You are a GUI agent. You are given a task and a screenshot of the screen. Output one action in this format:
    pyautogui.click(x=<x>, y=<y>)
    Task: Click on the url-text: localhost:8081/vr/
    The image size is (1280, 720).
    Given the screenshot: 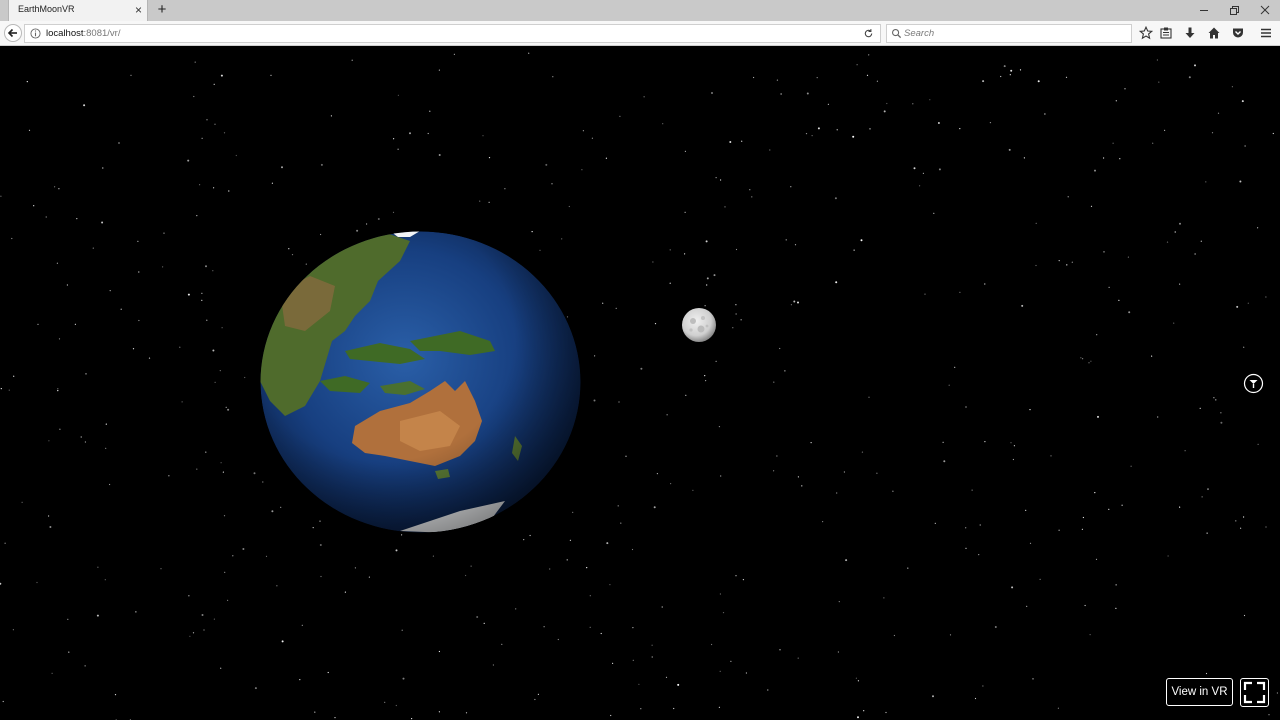 What is the action you would take?
    pyautogui.click(x=83, y=33)
    